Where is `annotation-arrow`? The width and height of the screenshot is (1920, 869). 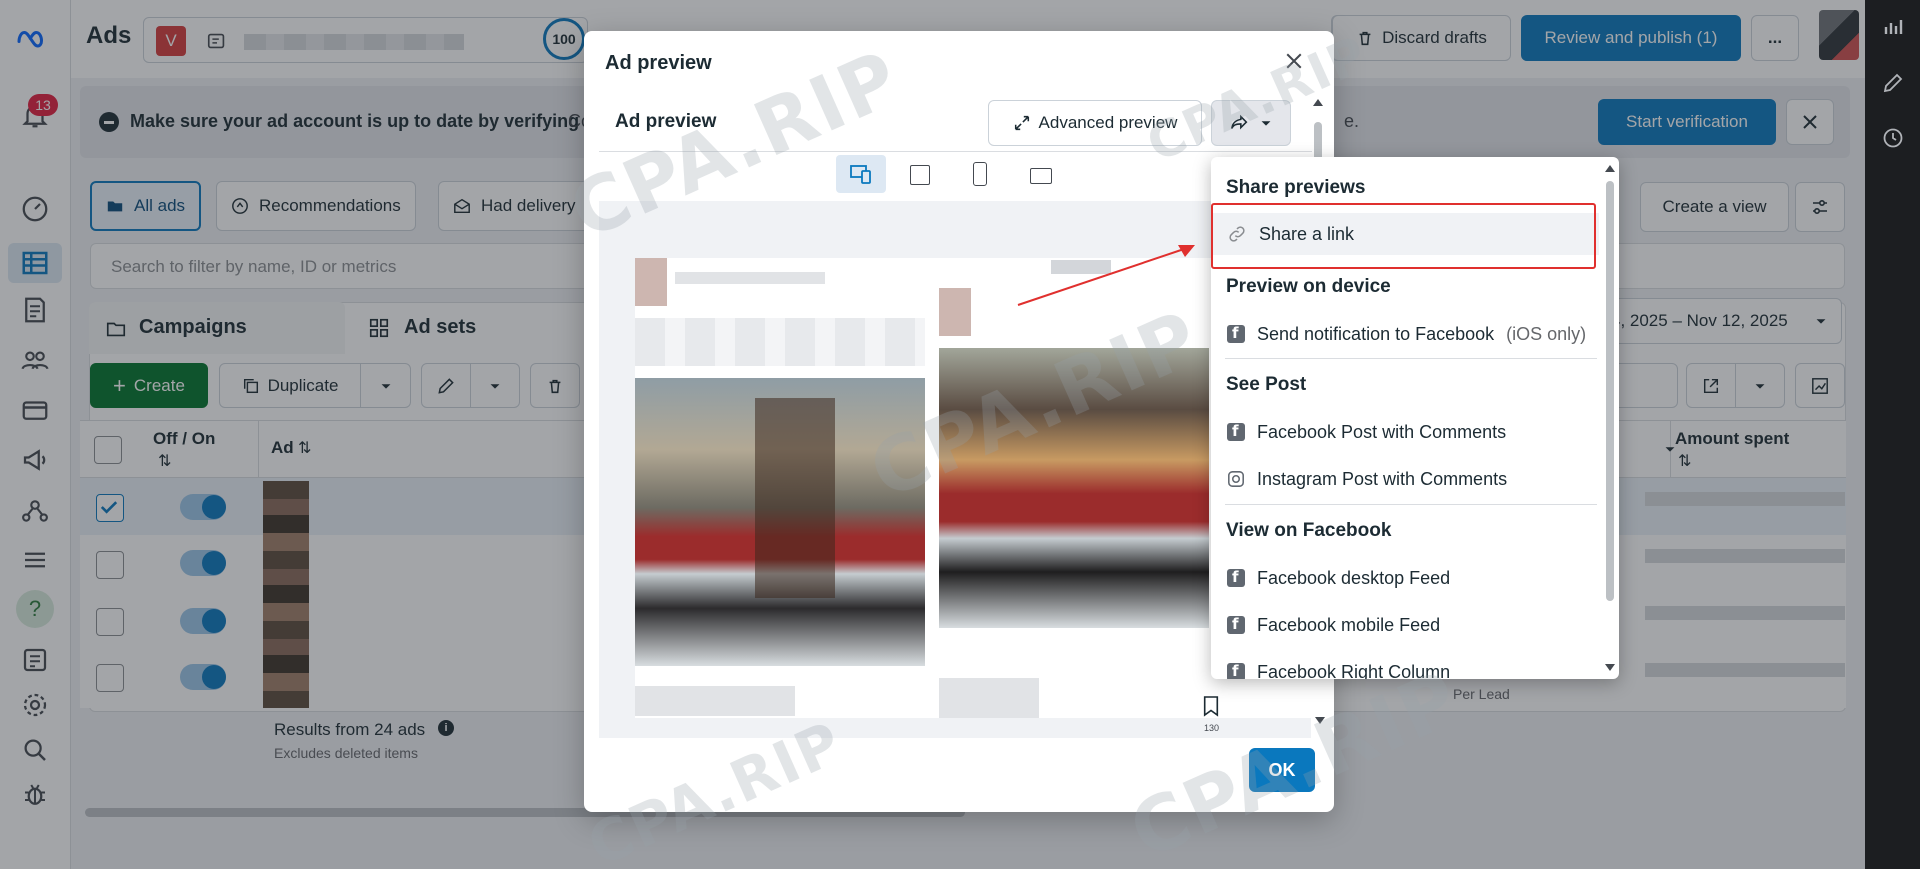
annotation-arrow is located at coordinates (1106, 275).